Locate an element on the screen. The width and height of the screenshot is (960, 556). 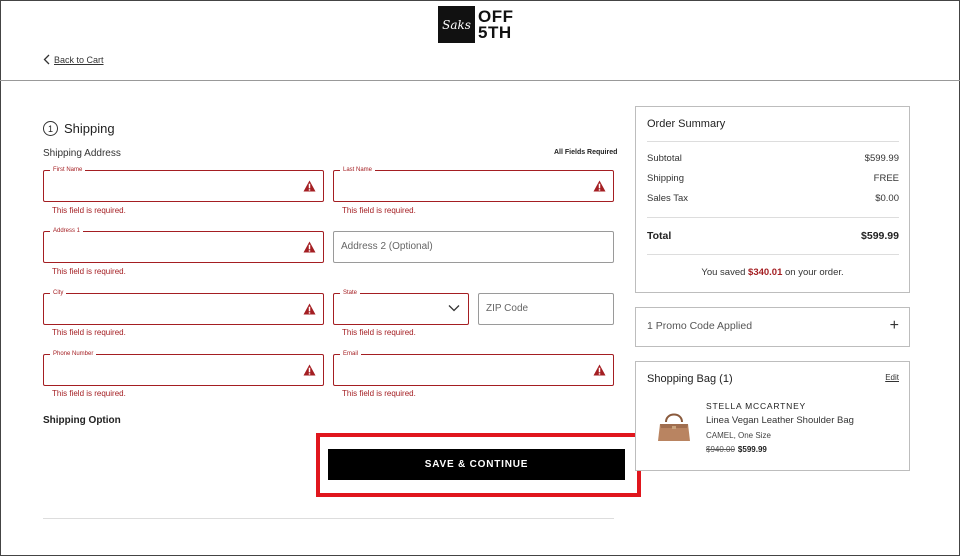
shipping-step-heading: 1 Shipping is located at coordinates (79, 128).